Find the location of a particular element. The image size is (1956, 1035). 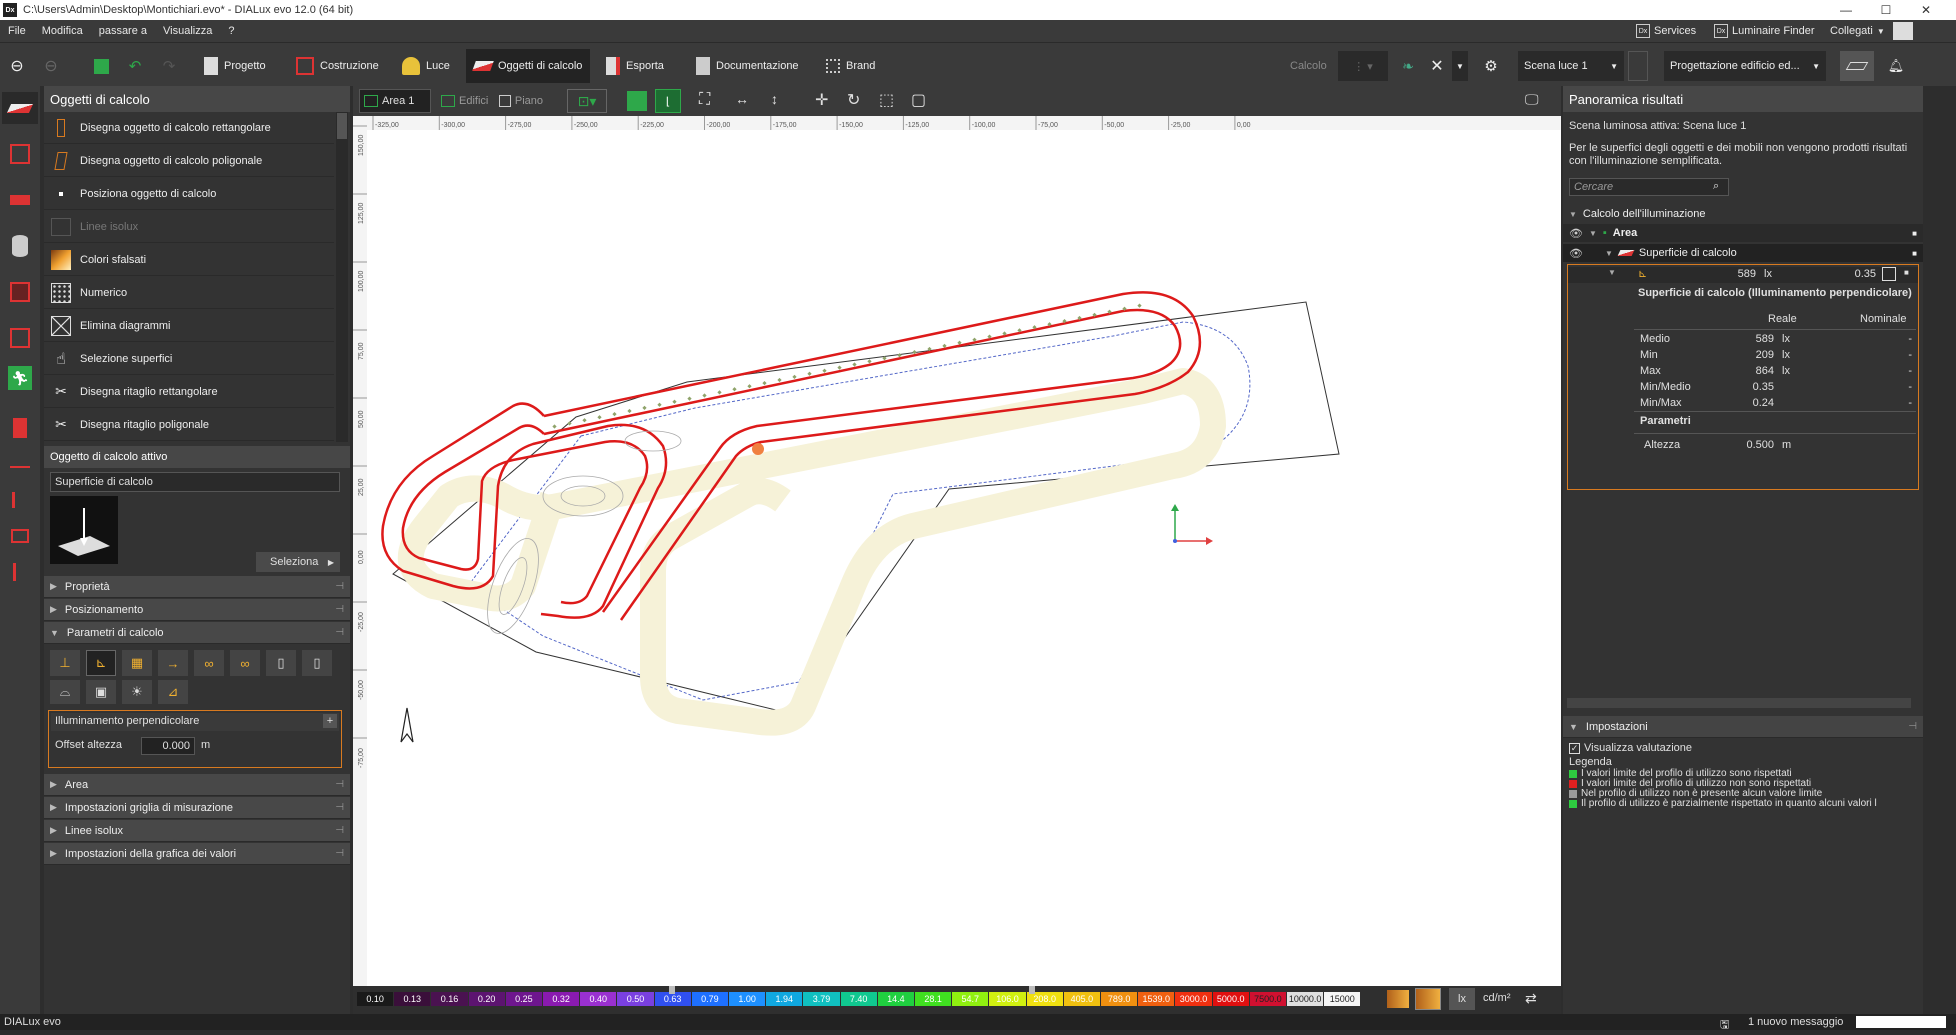

tool-numeric: Numerico is located at coordinates (189, 293).